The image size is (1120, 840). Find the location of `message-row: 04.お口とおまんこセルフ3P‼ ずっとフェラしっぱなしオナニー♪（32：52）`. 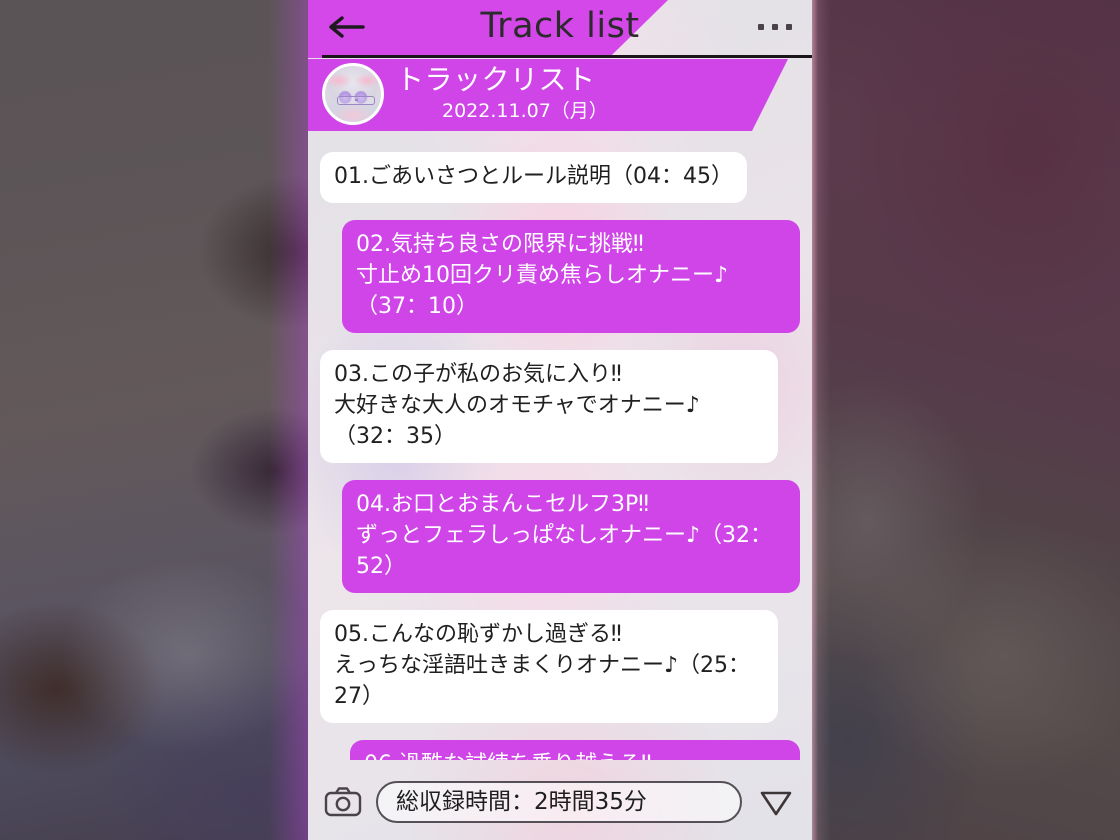

message-row: 04.お口とおまんこセルフ3P‼ ずっとフェラしっぱなしオナニー♪（32：52） is located at coordinates (560, 536).